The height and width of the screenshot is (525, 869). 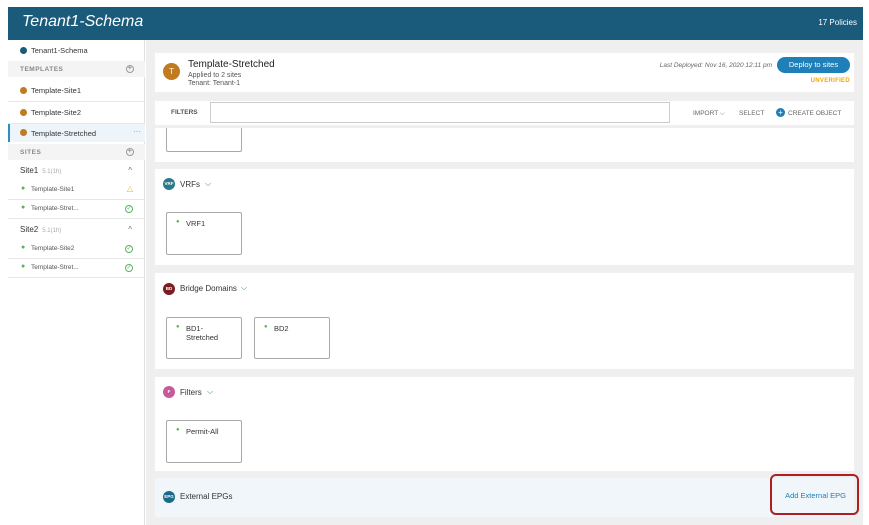 I want to click on object-label: VRF1, so click(x=196, y=223).